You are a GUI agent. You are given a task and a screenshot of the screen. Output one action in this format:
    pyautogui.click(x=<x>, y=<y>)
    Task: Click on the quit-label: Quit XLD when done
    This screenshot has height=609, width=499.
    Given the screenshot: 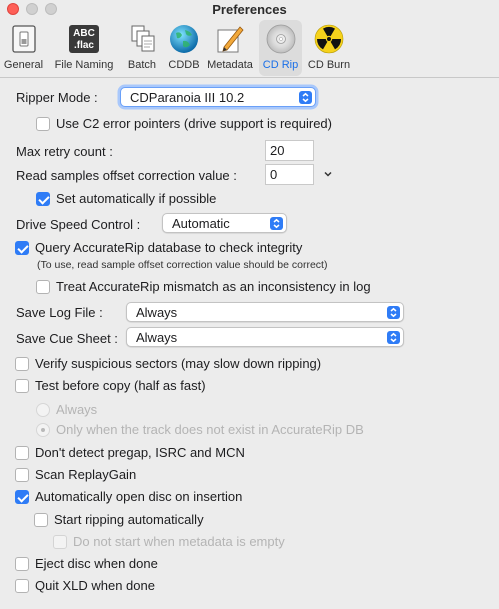 What is the action you would take?
    pyautogui.click(x=95, y=585)
    